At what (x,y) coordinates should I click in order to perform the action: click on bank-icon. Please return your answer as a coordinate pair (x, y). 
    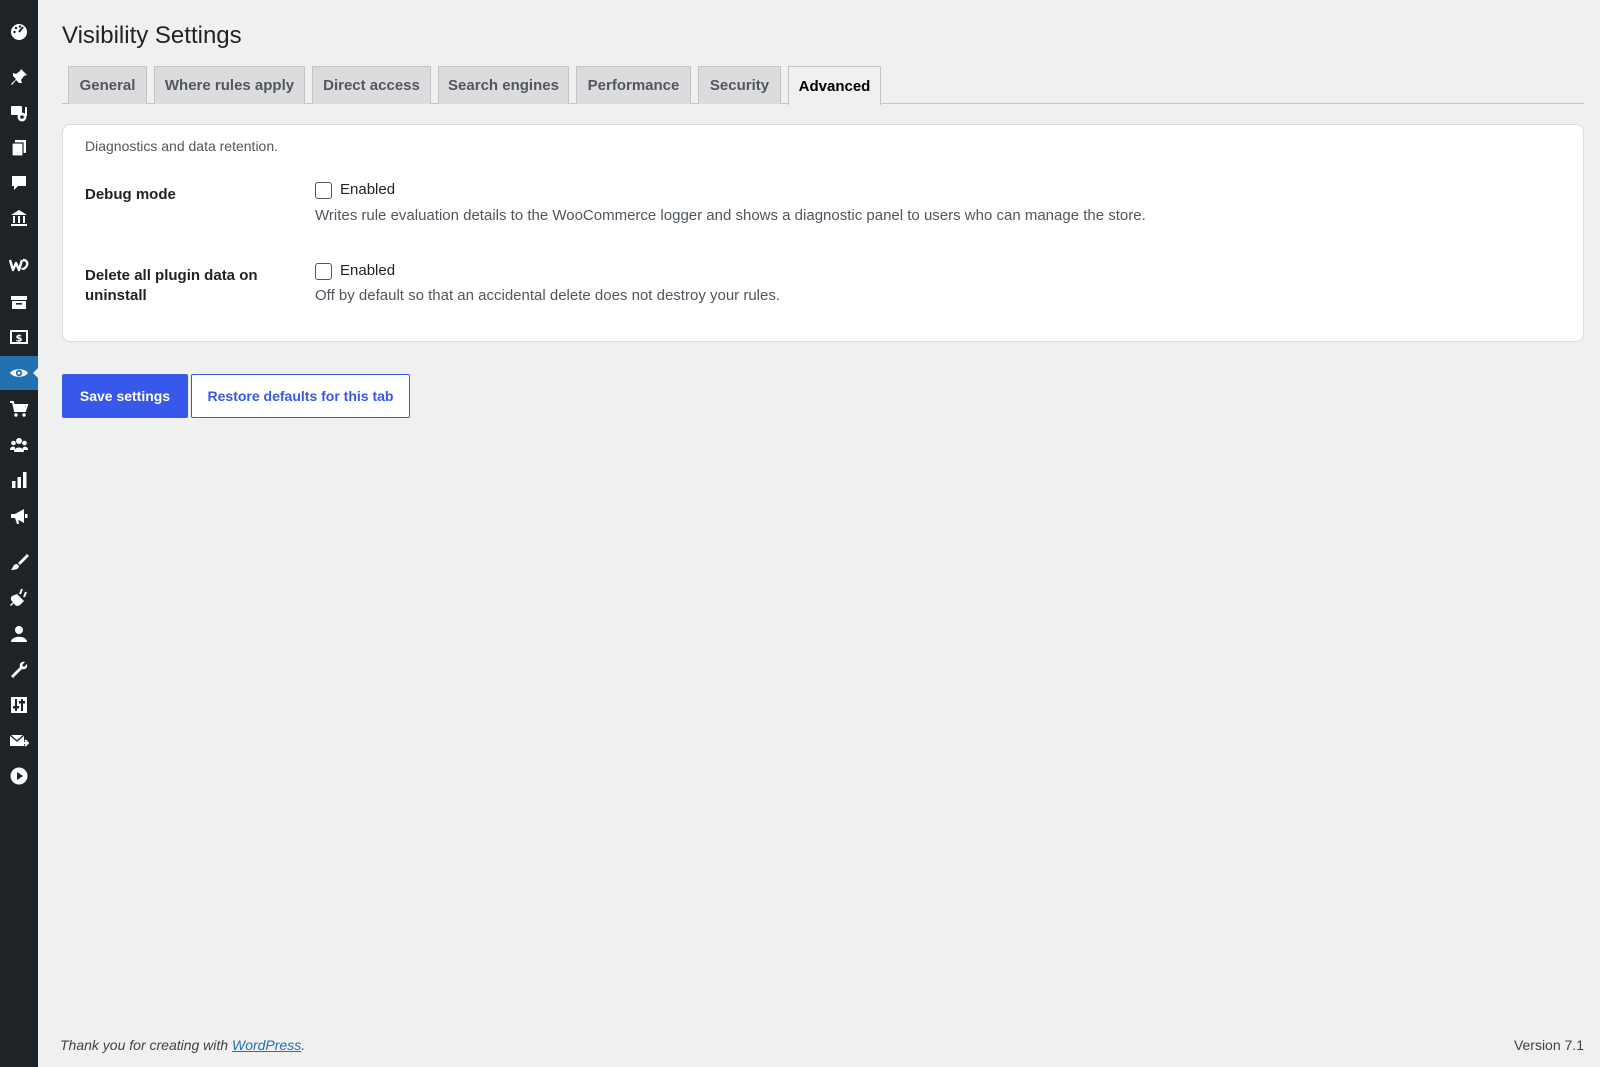
    Looking at the image, I should click on (19, 218).